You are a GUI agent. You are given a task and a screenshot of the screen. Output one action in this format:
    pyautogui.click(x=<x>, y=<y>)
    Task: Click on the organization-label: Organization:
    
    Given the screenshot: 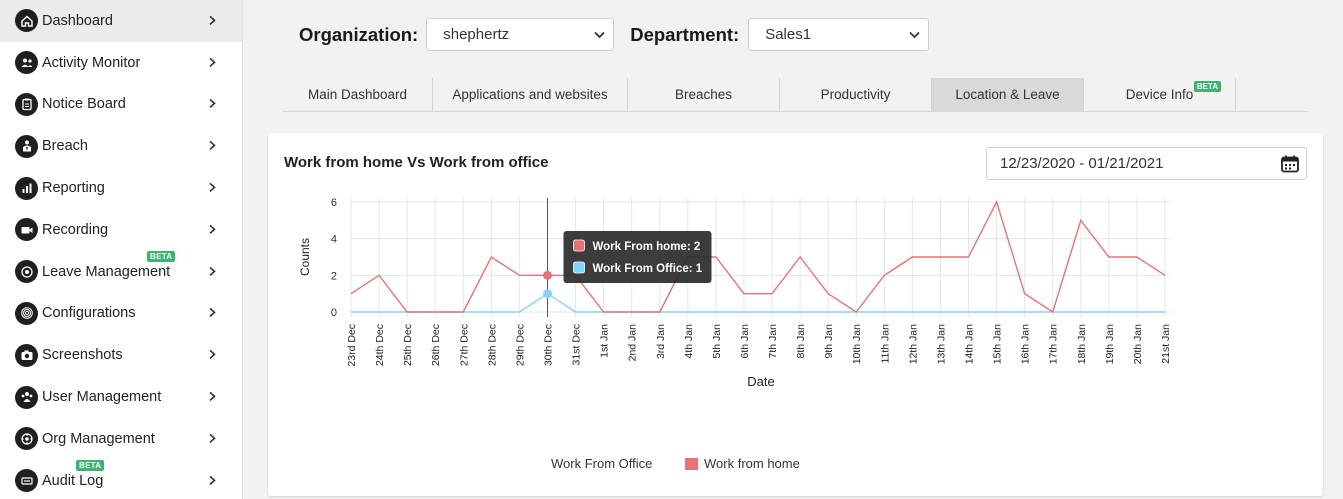 What is the action you would take?
    pyautogui.click(x=359, y=34)
    